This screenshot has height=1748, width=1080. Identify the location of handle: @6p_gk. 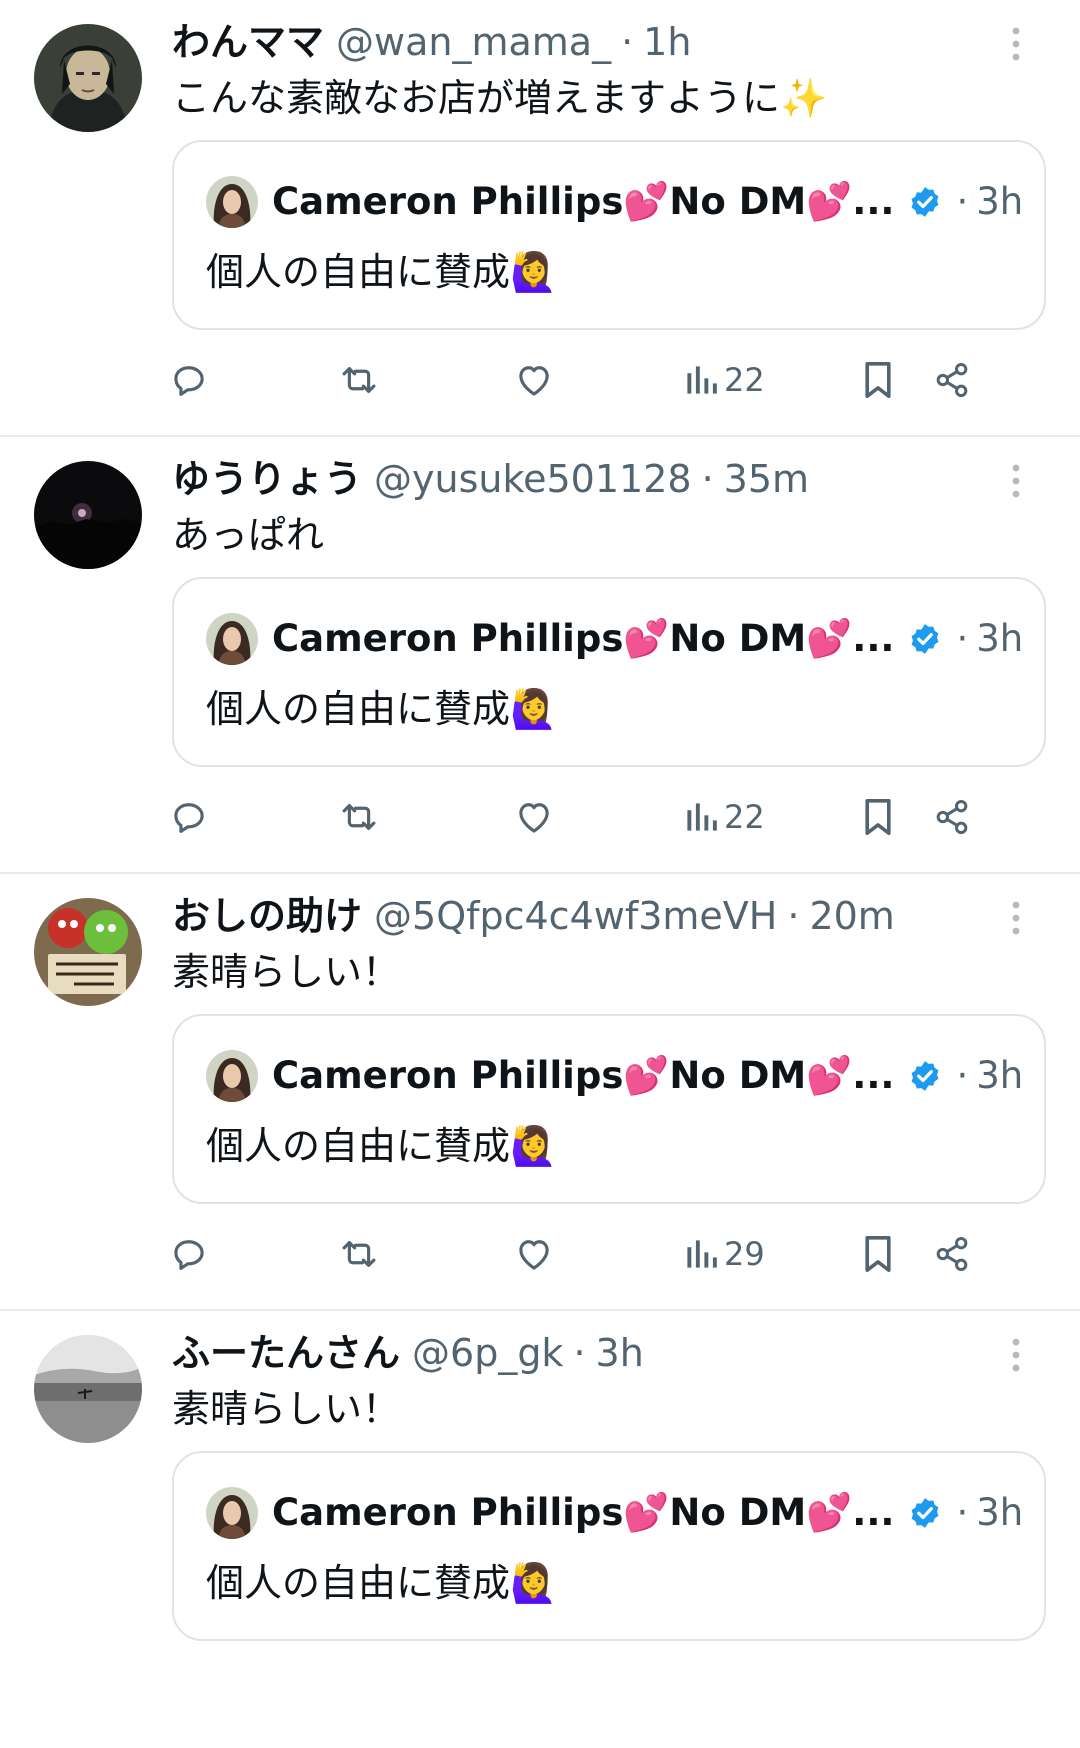
(487, 1353).